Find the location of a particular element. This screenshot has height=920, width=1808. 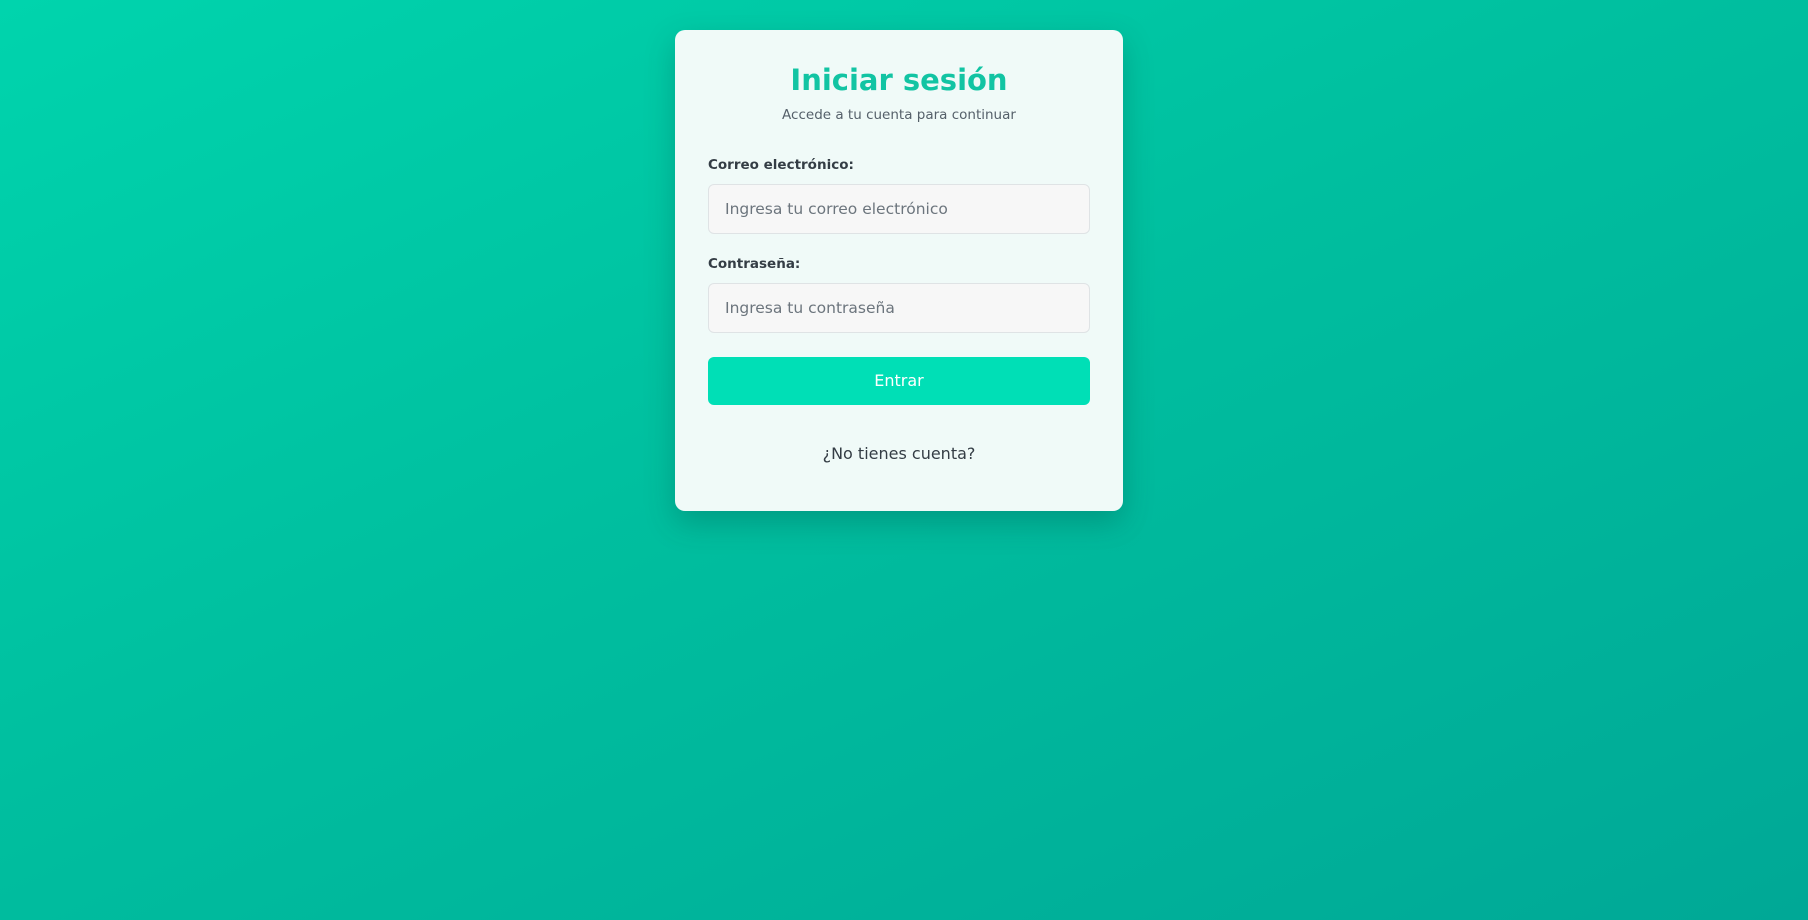

login-button: Entrar is located at coordinates (899, 380).